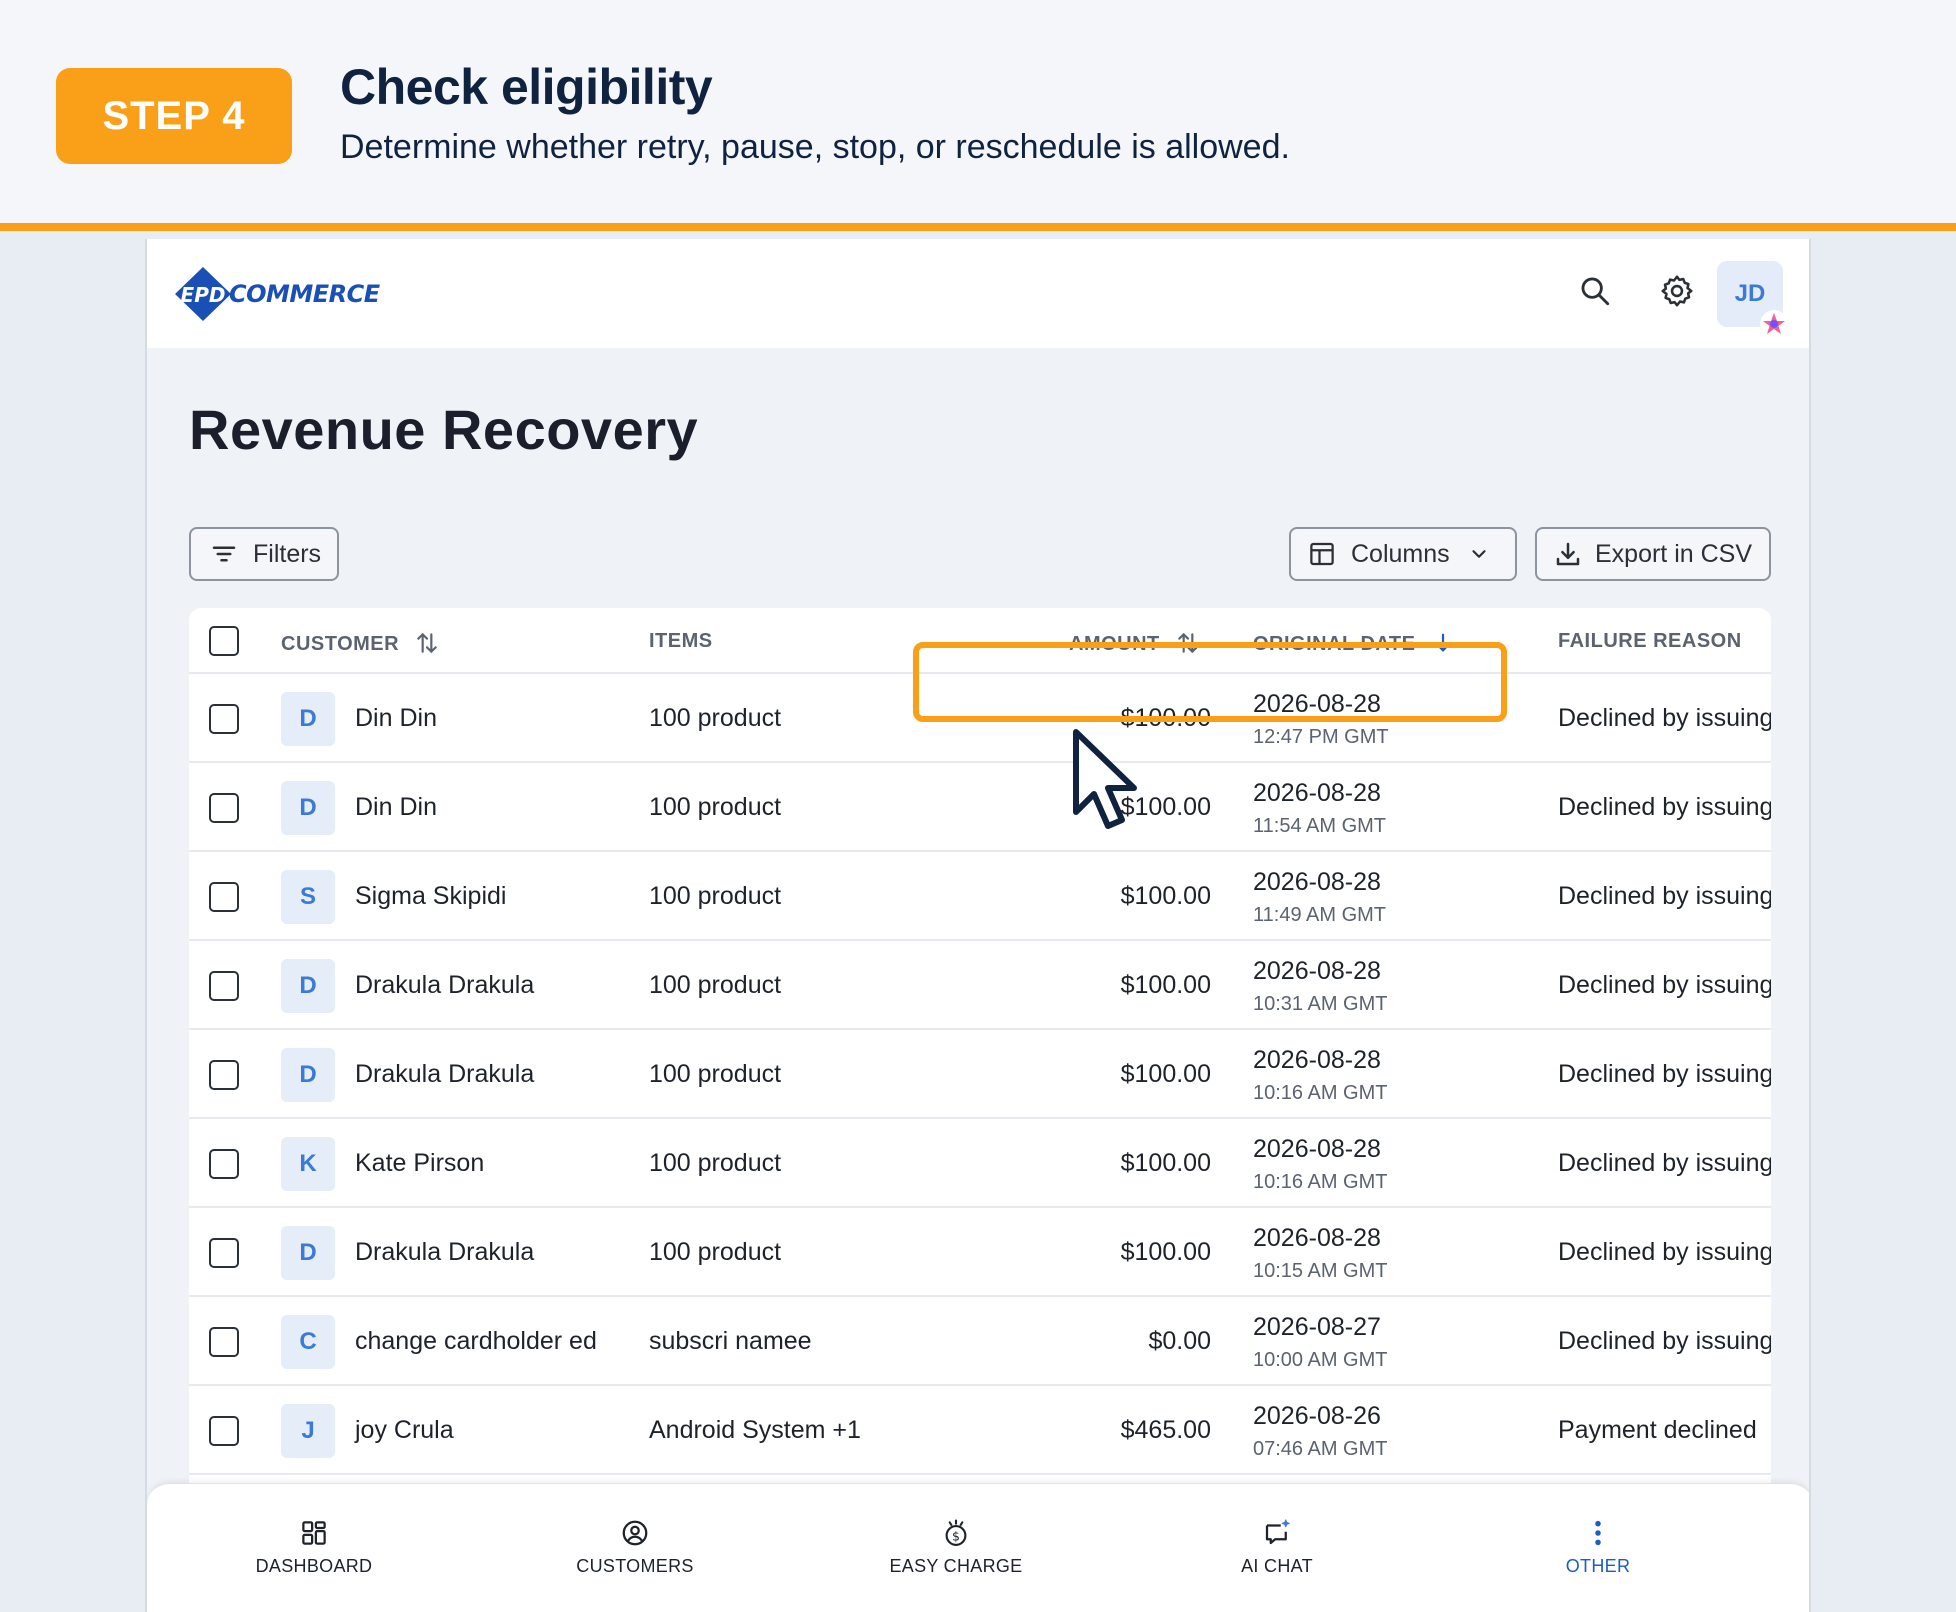 This screenshot has width=1956, height=1612. I want to click on filter-icon, so click(224, 554).